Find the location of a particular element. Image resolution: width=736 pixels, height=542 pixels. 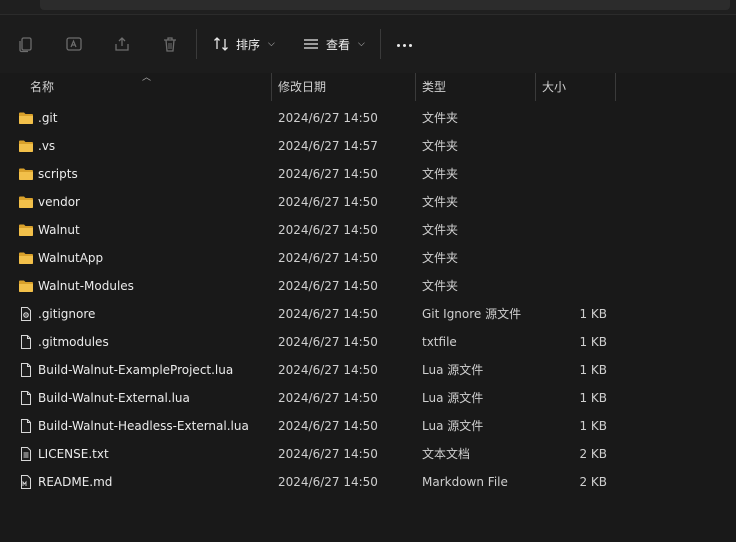

file-row: .gitmodules 2024/6/27 14:50 txtfile 1 KB is located at coordinates (368, 342).